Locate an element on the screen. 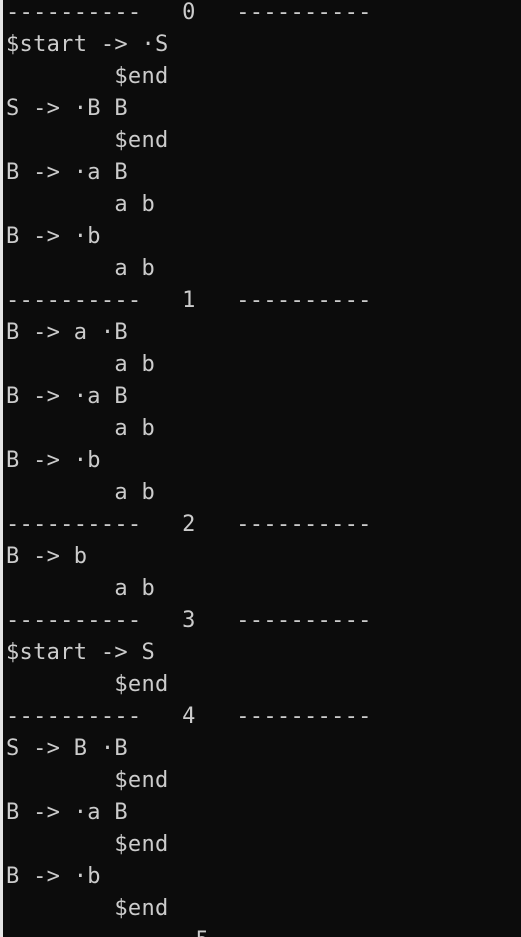 The width and height of the screenshot is (521, 937). console-line: ---------- 2 ---------- is located at coordinates (189, 524).